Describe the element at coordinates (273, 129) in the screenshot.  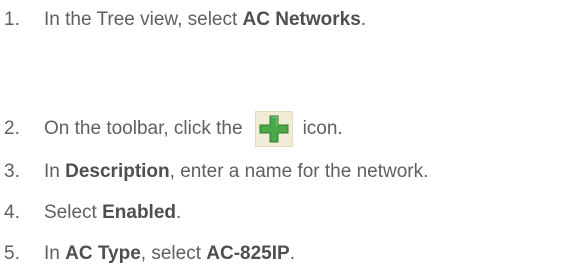
I see `green-plus-icon` at that location.